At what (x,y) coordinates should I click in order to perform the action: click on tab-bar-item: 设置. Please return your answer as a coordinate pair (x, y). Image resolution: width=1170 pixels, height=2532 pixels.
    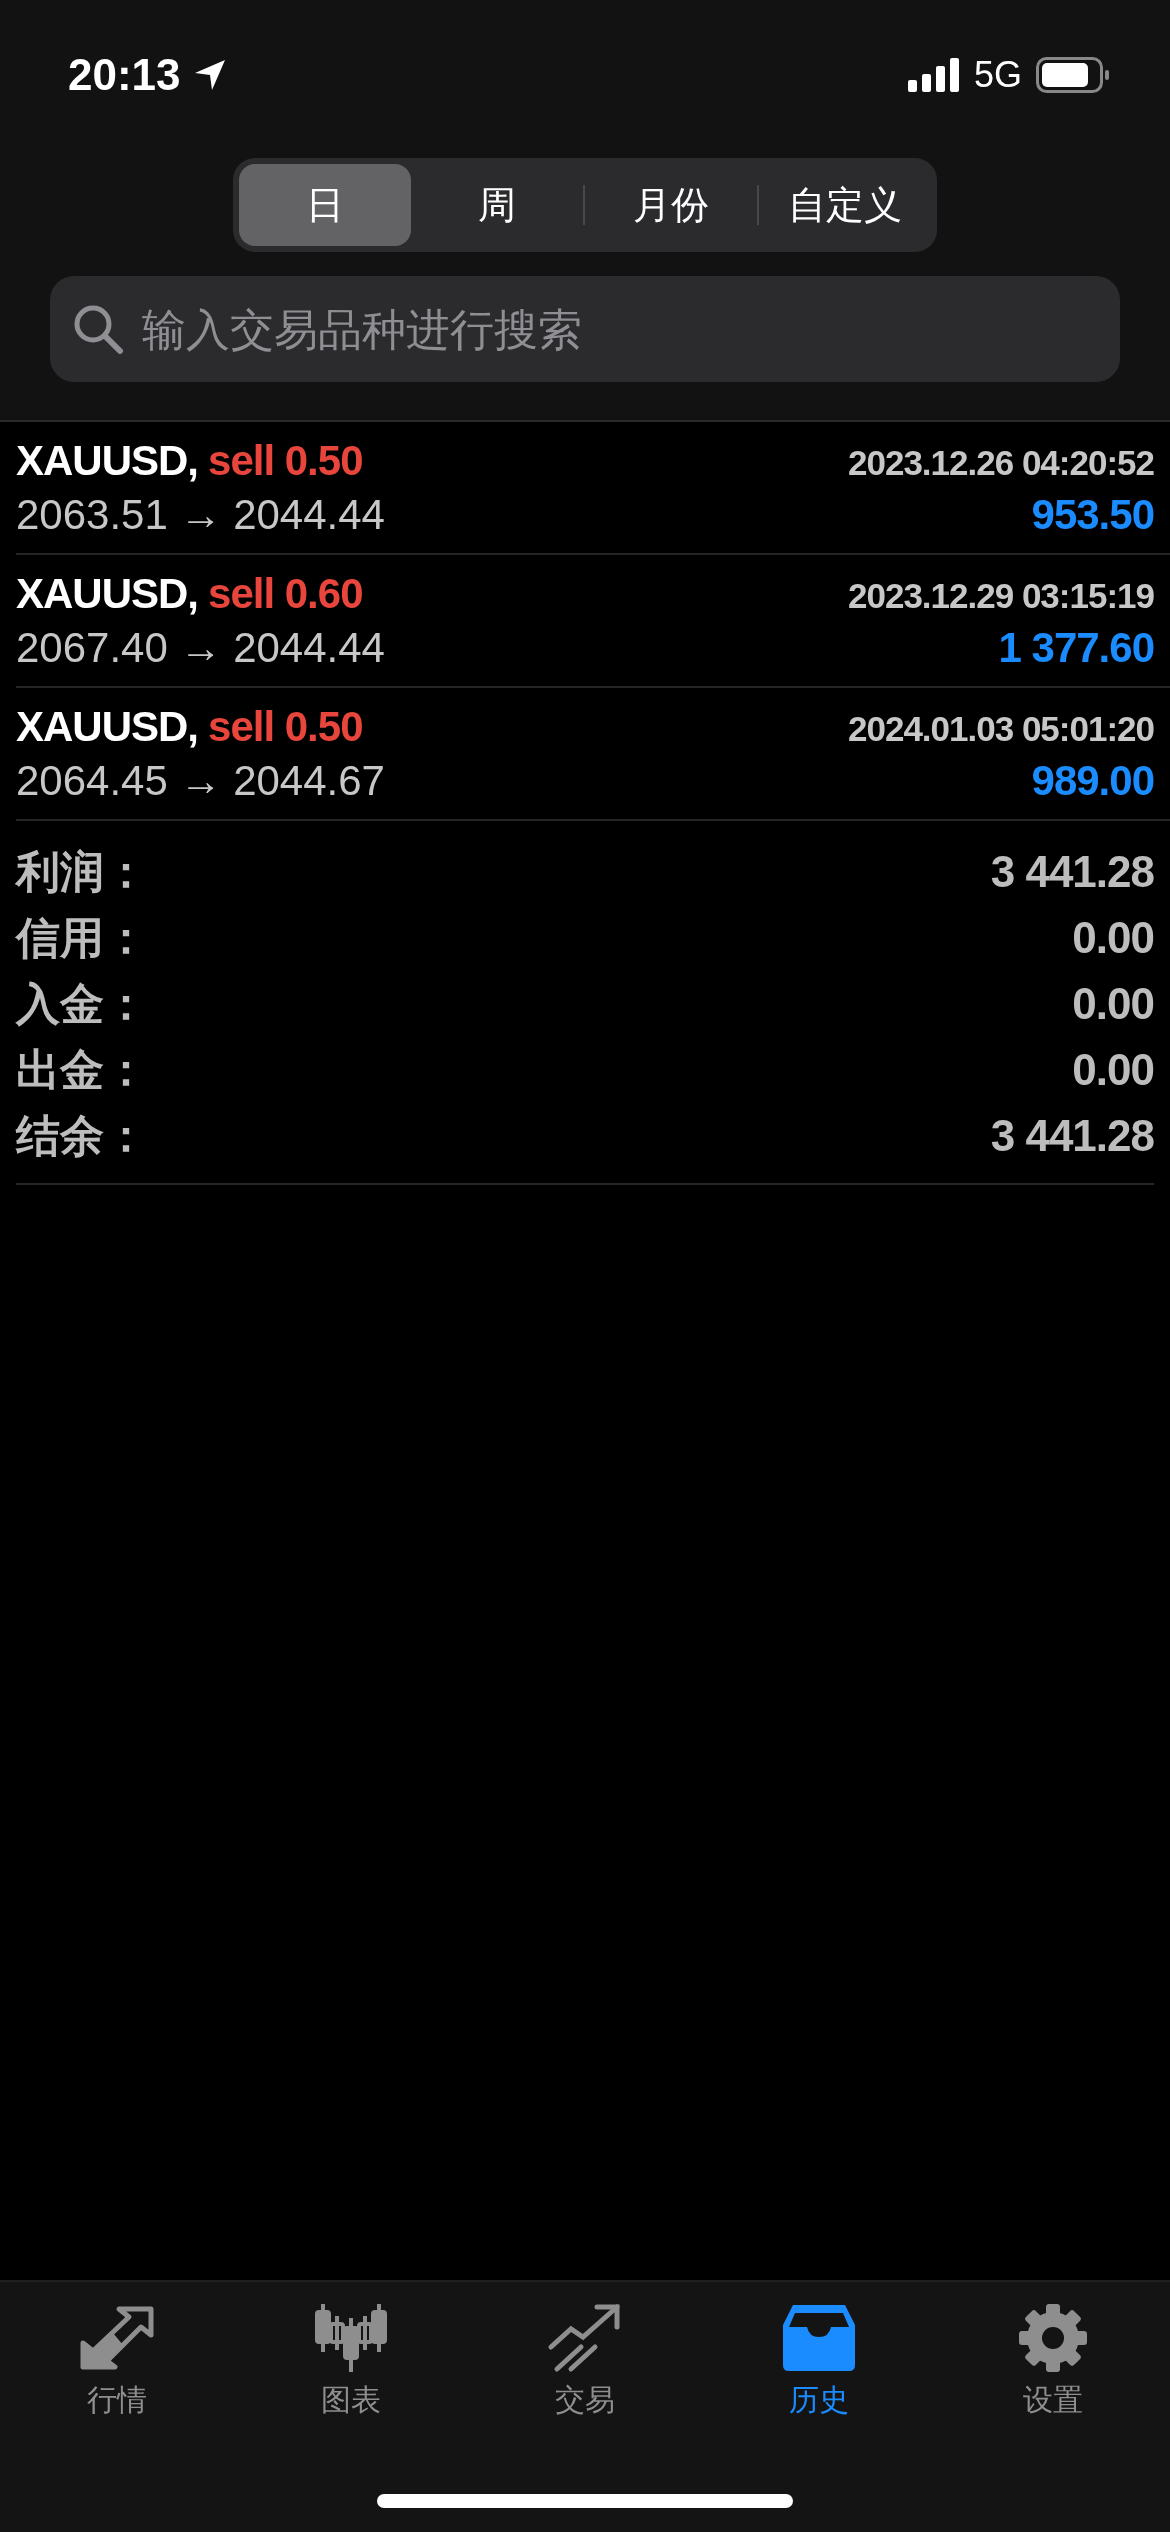
    Looking at the image, I should click on (1053, 2351).